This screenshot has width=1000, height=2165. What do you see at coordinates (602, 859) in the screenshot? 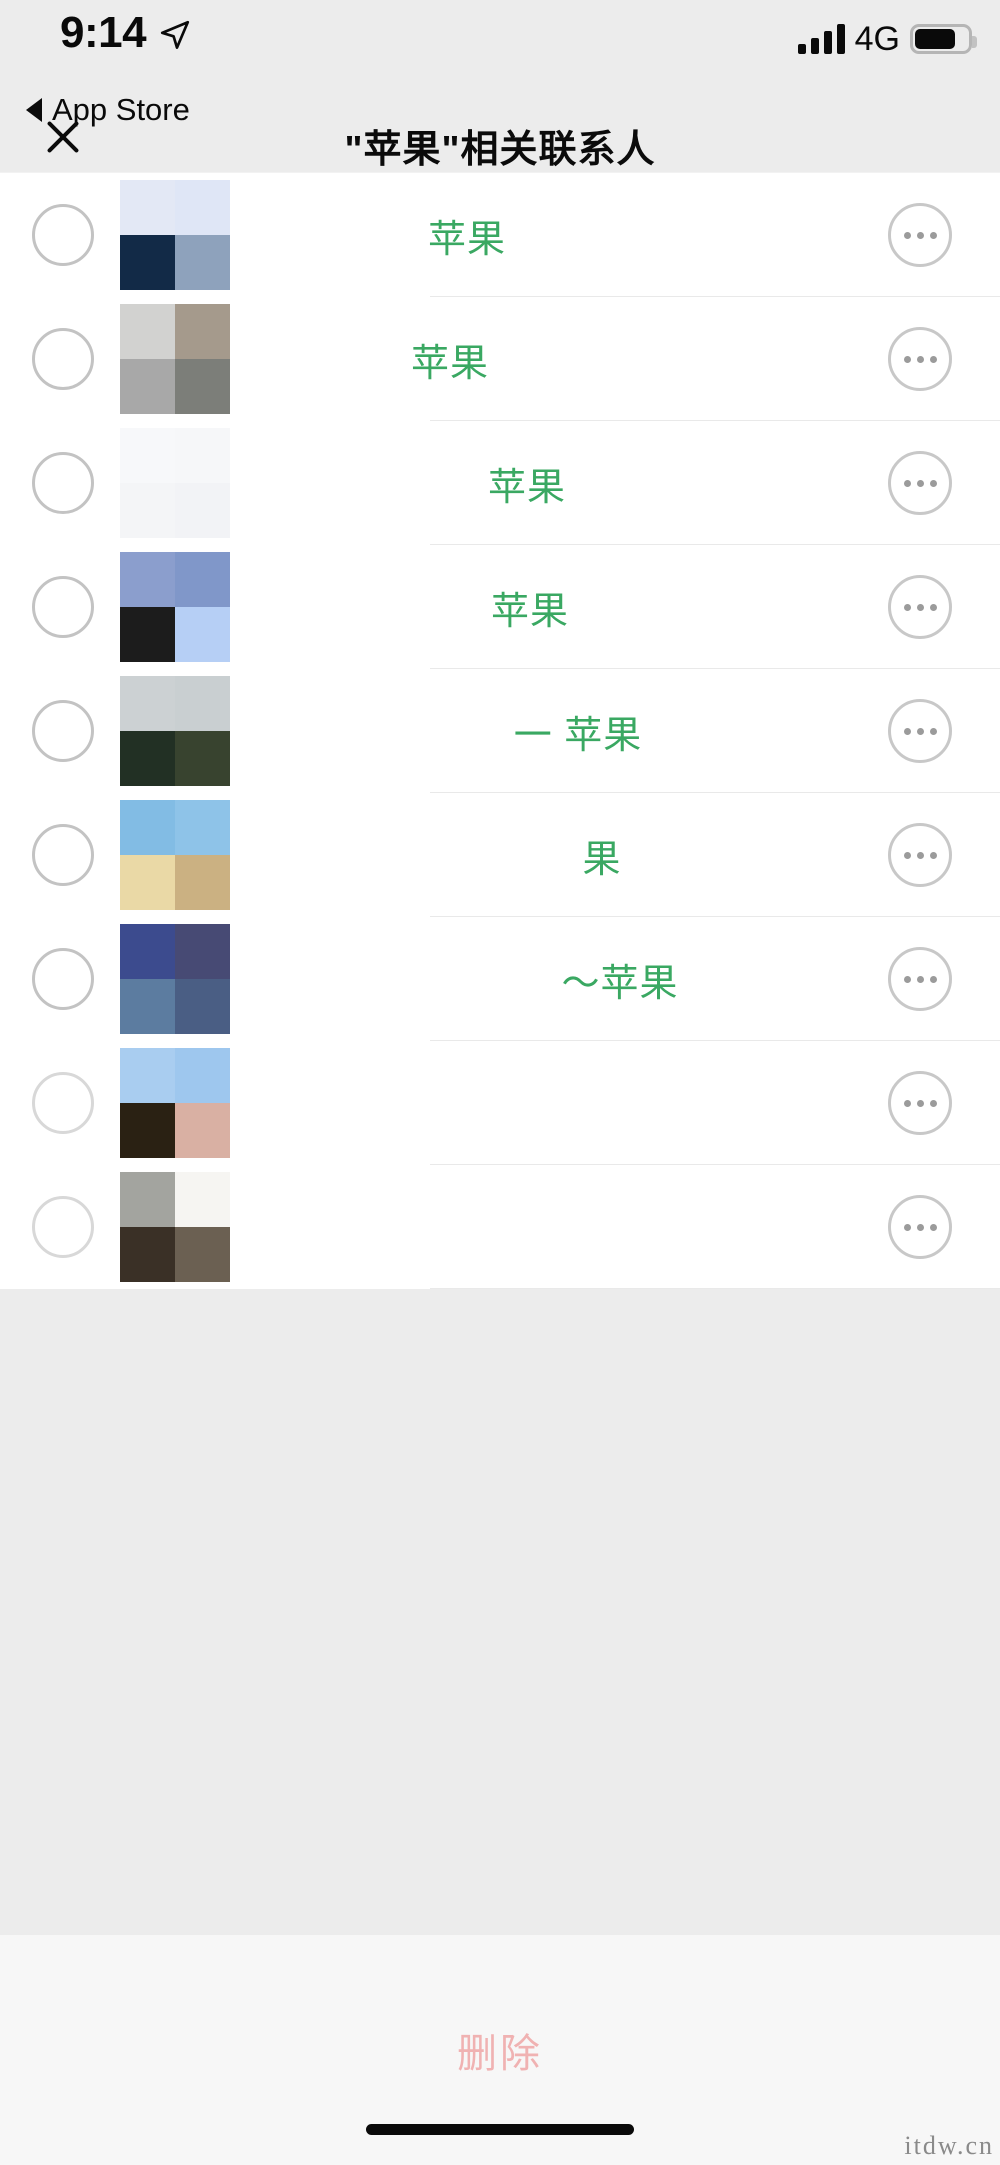
I see `contact-name: 果` at bounding box center [602, 859].